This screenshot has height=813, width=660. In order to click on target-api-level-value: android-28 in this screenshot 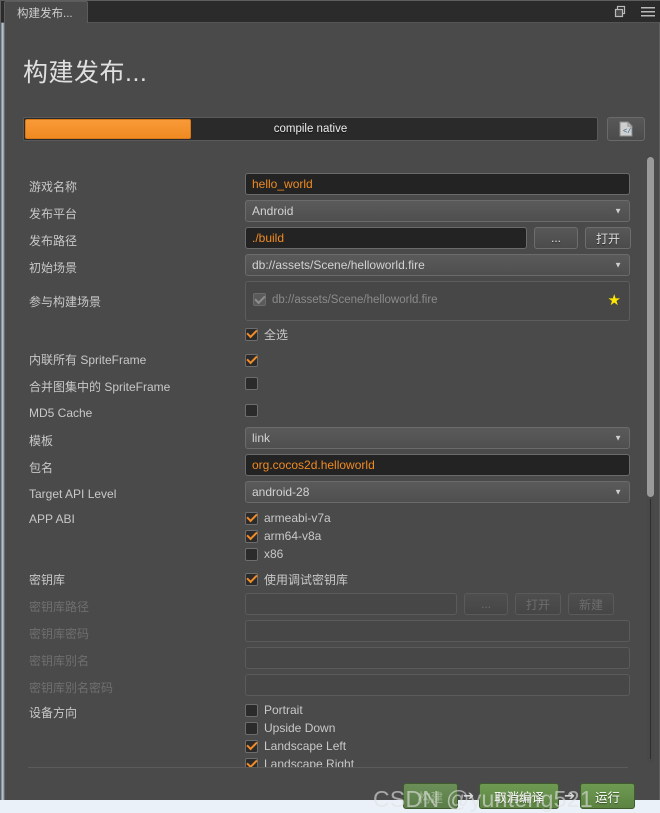, I will do `click(281, 492)`.